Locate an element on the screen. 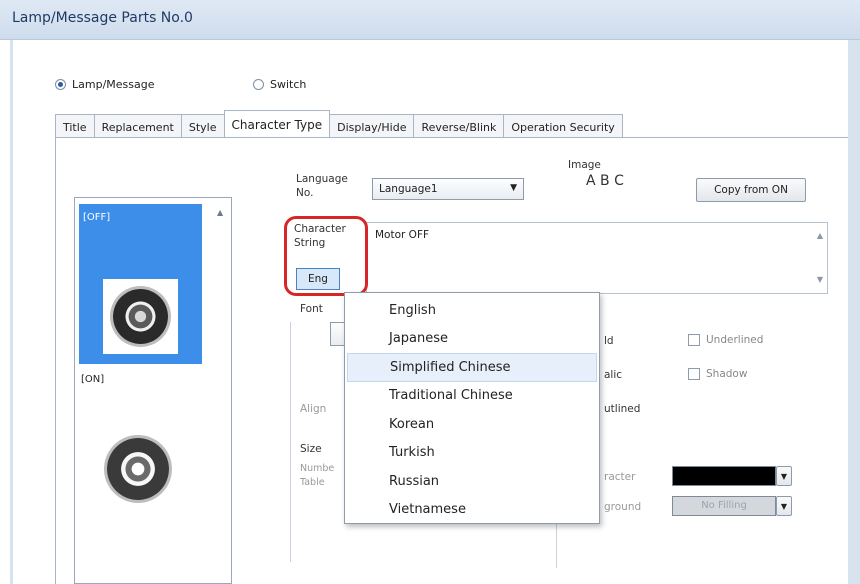  character-color-swatch is located at coordinates (724, 476).